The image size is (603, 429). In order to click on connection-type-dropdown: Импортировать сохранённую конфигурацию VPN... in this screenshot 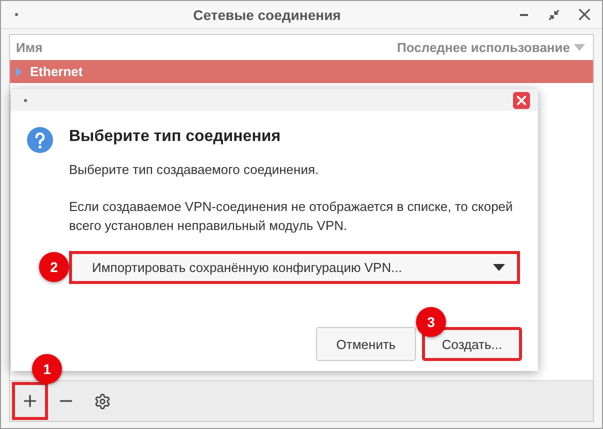, I will do `click(294, 267)`.